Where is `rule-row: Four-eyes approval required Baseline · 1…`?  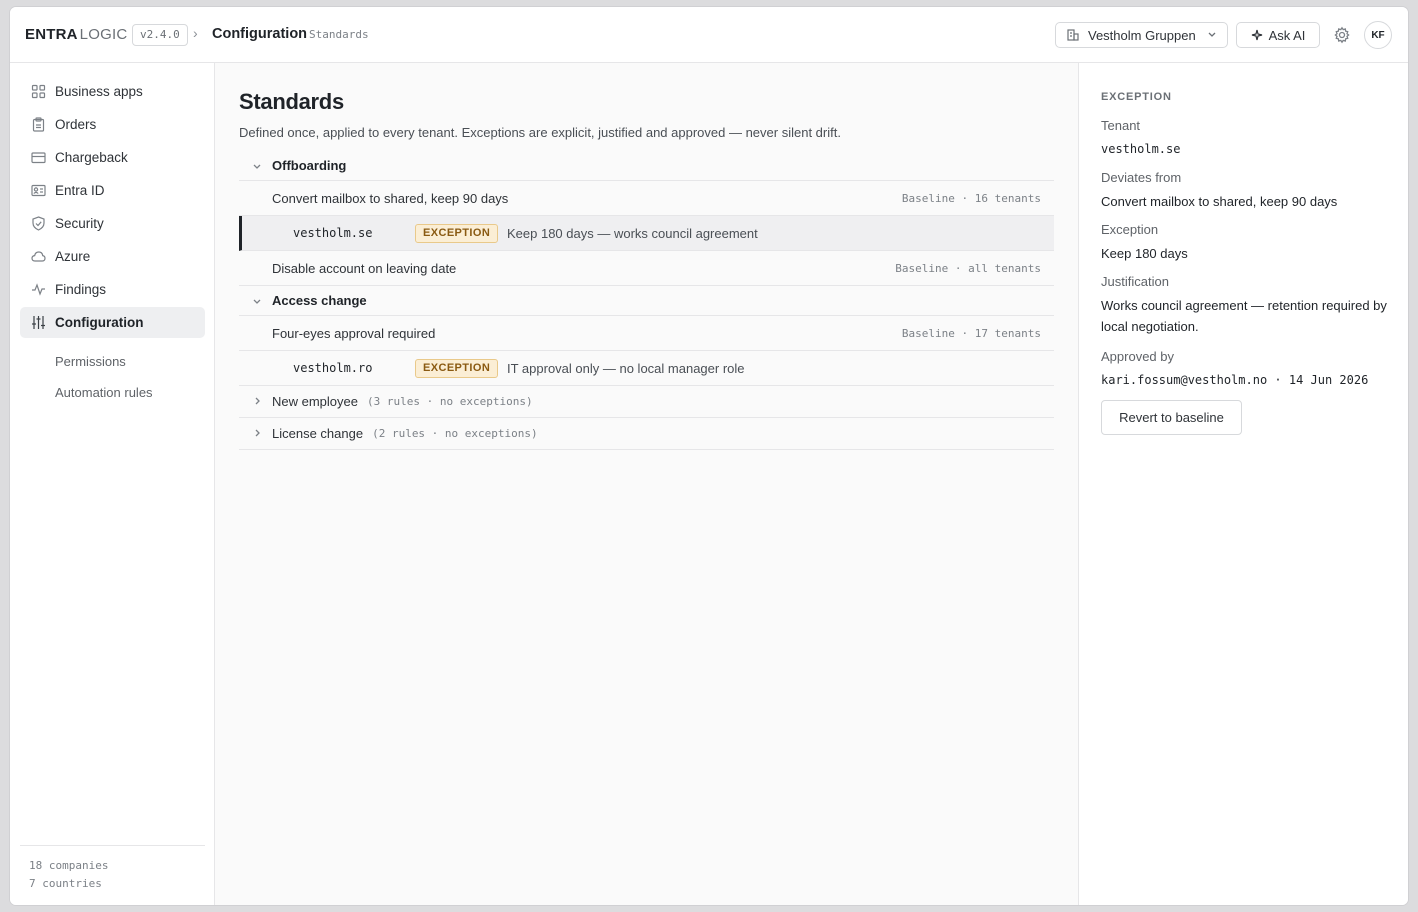 rule-row: Four-eyes approval required Baseline · 1… is located at coordinates (646, 333).